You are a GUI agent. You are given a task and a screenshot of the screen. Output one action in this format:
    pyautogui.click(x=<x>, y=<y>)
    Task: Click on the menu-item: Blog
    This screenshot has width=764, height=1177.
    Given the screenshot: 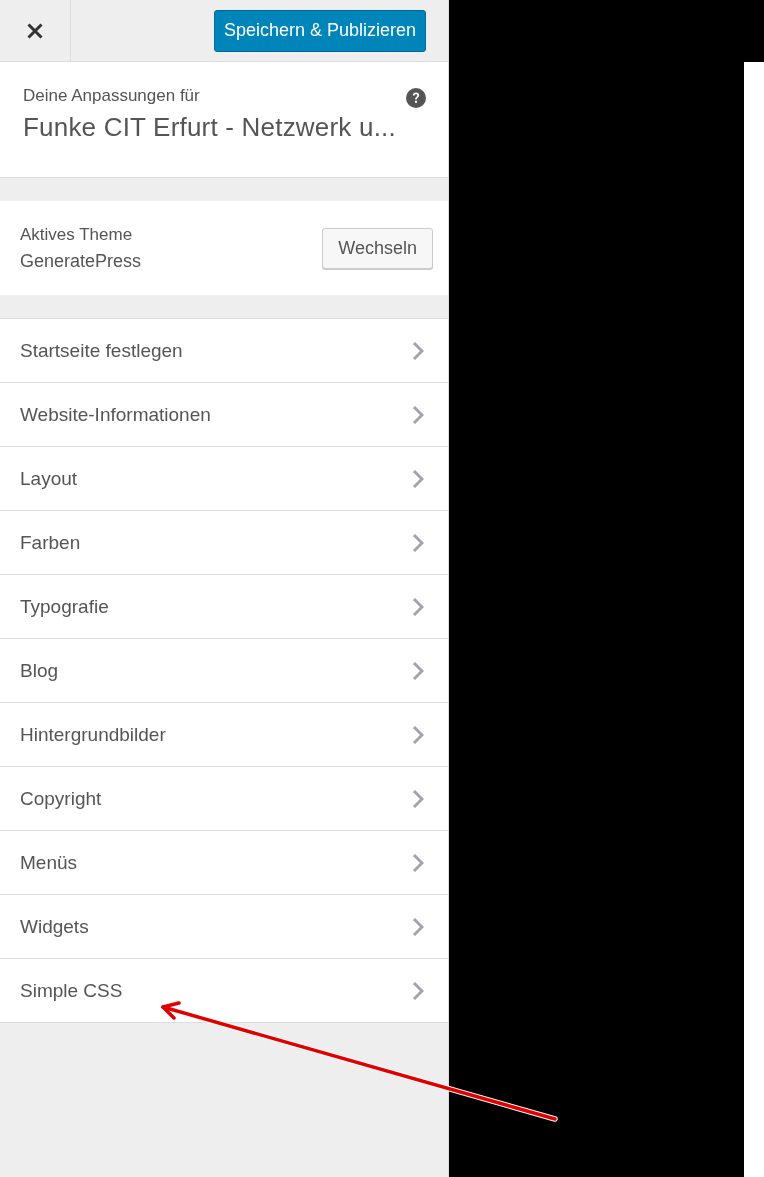 What is the action you would take?
    pyautogui.click(x=224, y=671)
    